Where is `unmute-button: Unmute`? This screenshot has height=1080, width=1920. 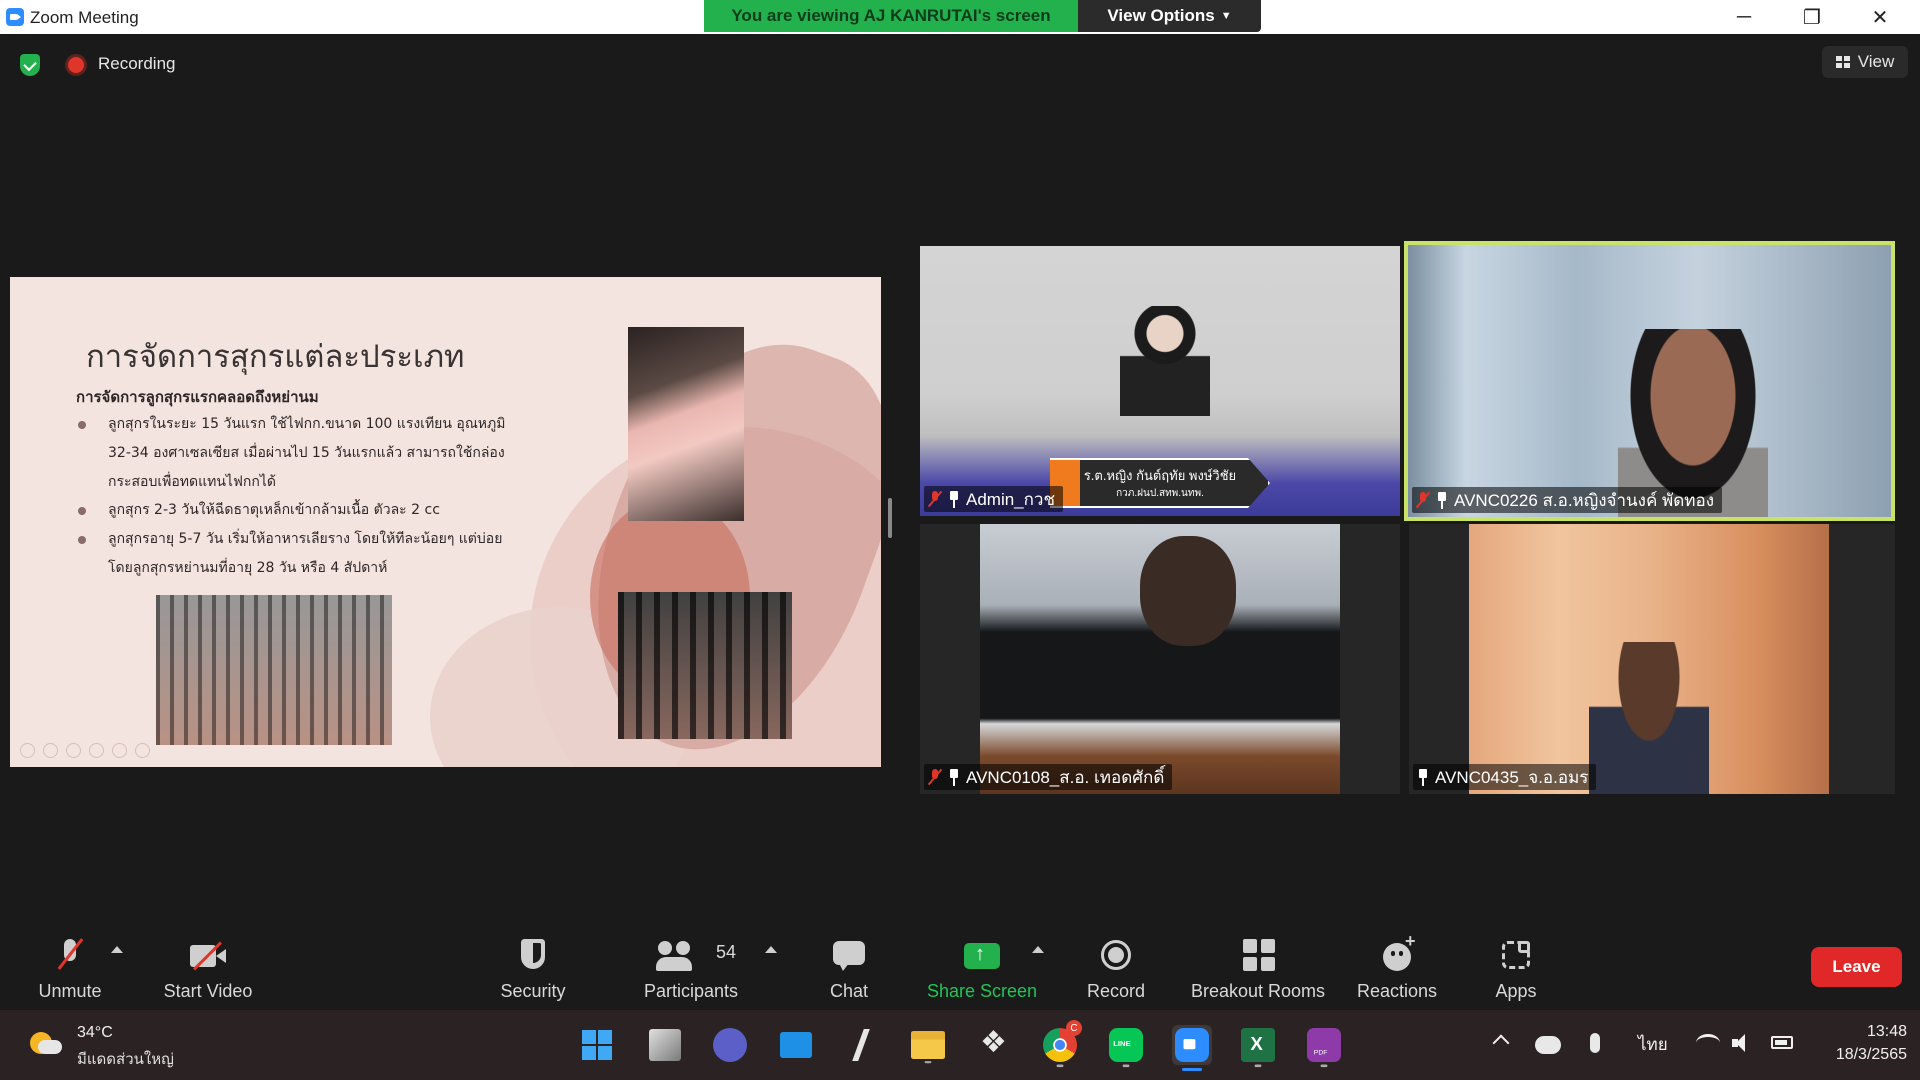 unmute-button: Unmute is located at coordinates (70, 970).